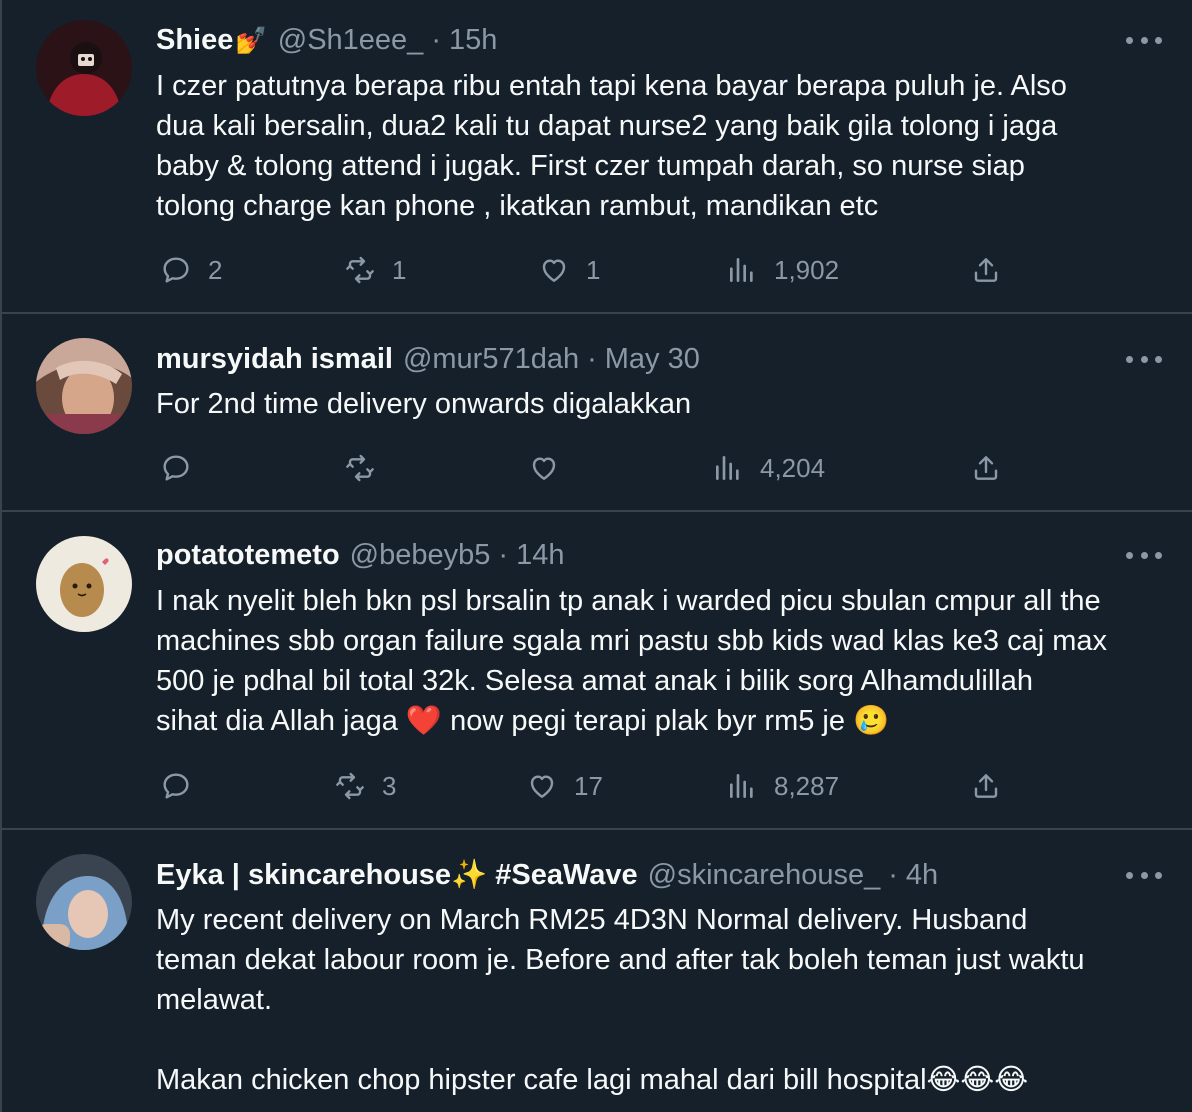 This screenshot has width=1192, height=1112. I want to click on like-button: 1, so click(569, 270).